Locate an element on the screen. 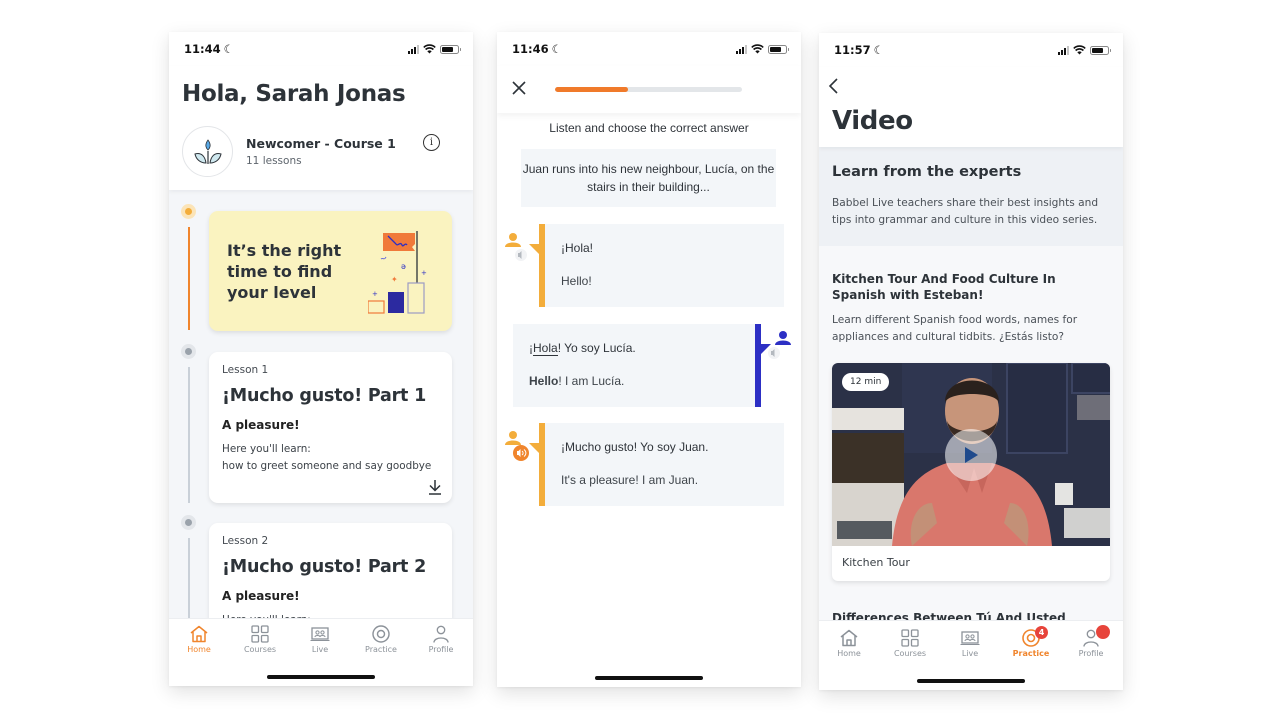  spanish-line: ¡Hola! is located at coordinates (577, 248).